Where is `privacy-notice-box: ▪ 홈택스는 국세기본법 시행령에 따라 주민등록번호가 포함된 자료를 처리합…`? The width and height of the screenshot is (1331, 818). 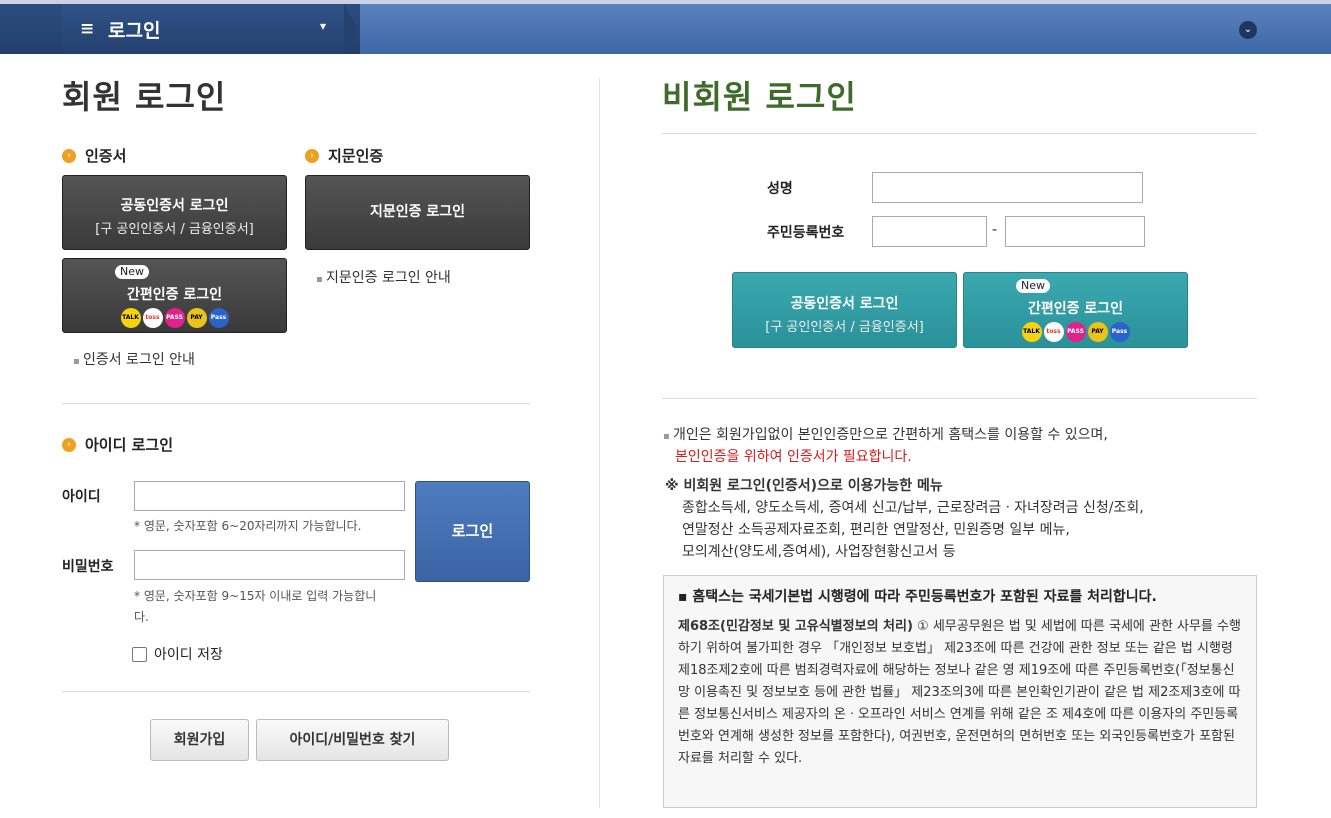 privacy-notice-box: ▪ 홈택스는 국세기본법 시행령에 따라 주민등록번호가 포함된 자료를 처리합… is located at coordinates (960, 691).